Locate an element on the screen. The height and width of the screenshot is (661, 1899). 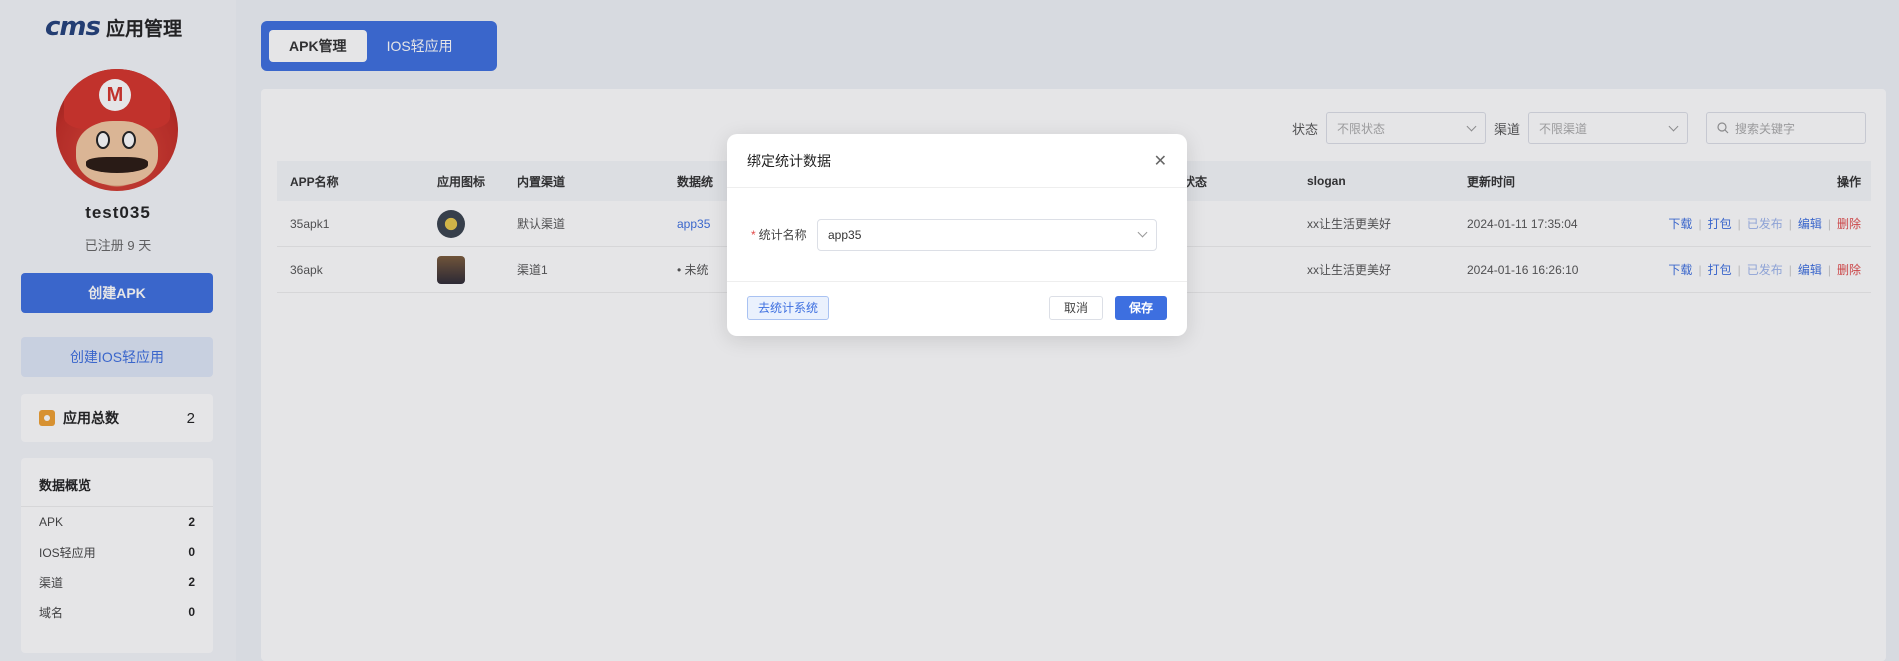
dialog-header: 绑定统计数据 ✕ is located at coordinates (957, 161).